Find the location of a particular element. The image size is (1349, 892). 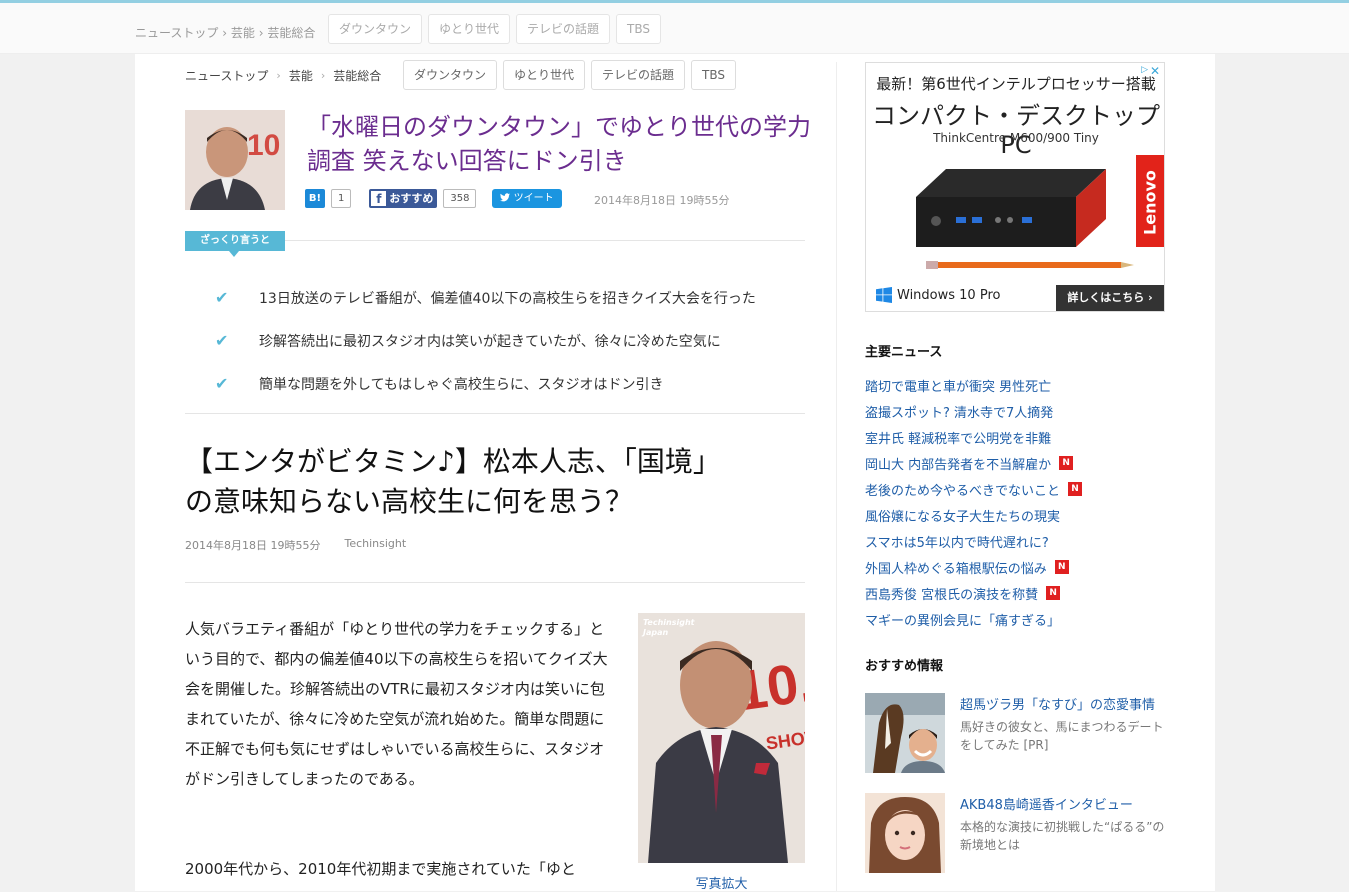

summary-item-text: 13日放送のテレビ番組が、偏差値40以下の高校生らを招きクイズ大会を行った is located at coordinates (507, 298).